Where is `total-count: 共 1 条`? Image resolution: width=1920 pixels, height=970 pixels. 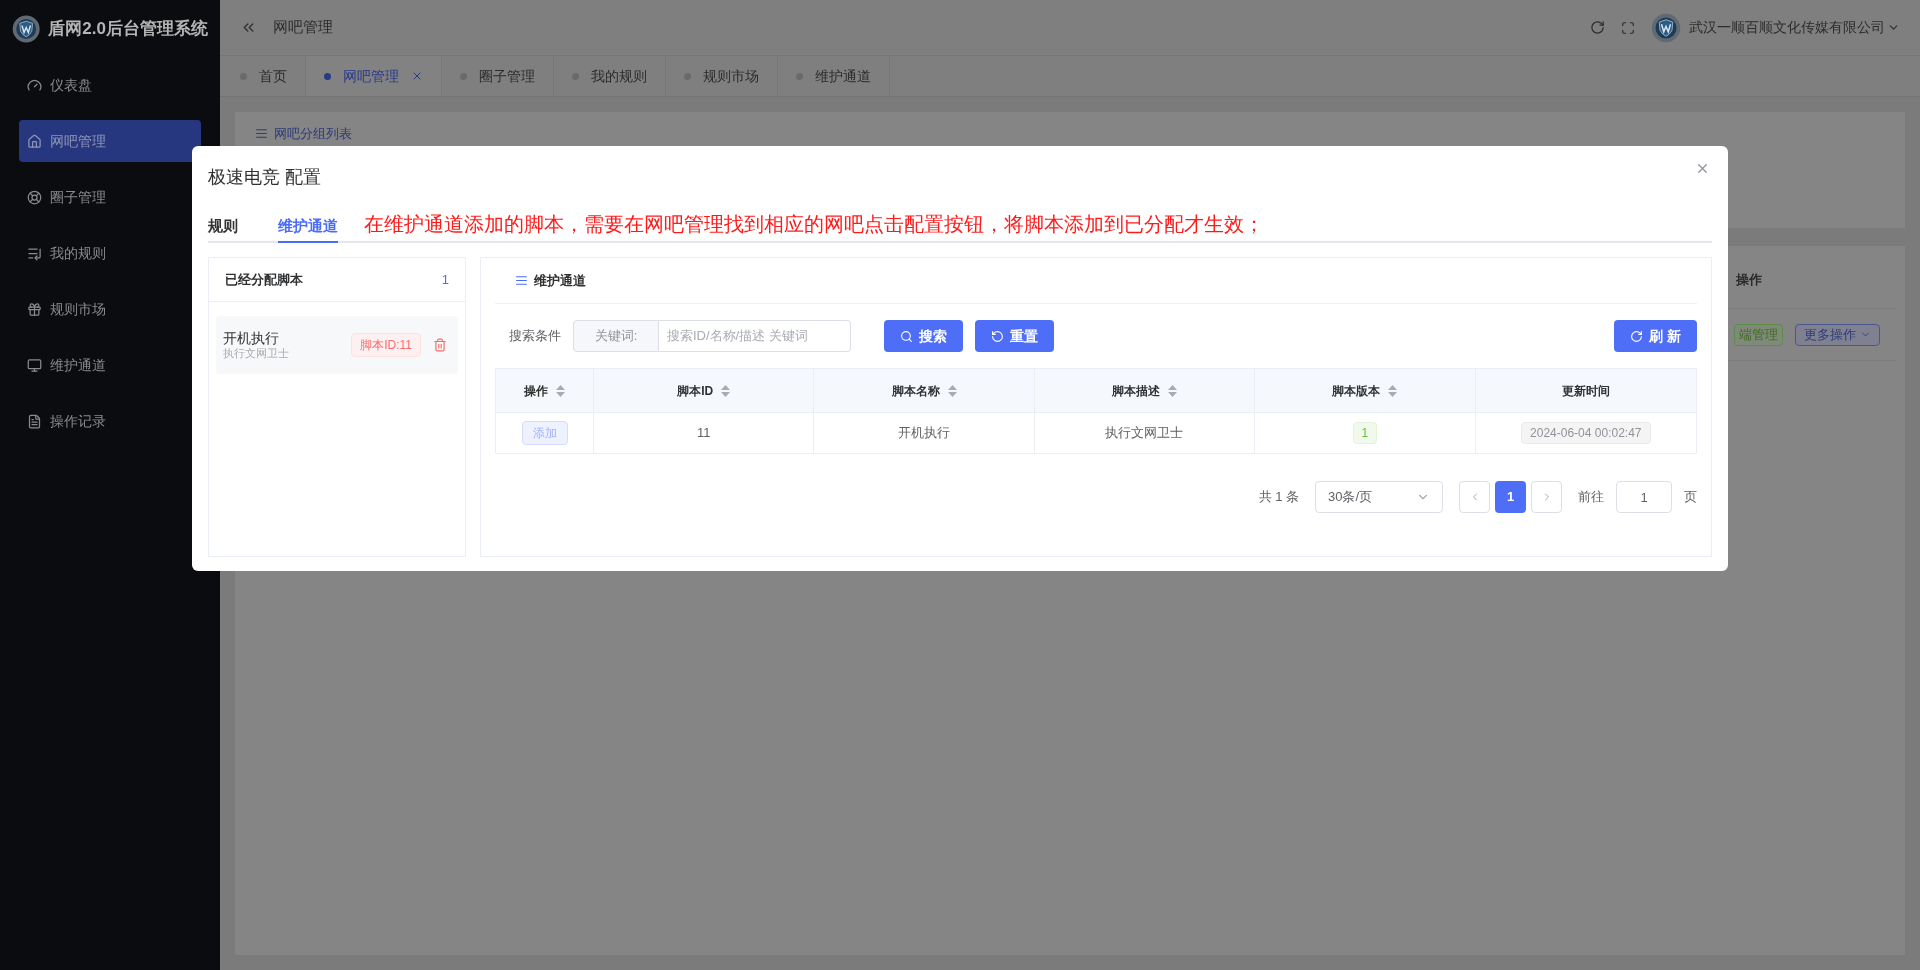 total-count: 共 1 条 is located at coordinates (1278, 497).